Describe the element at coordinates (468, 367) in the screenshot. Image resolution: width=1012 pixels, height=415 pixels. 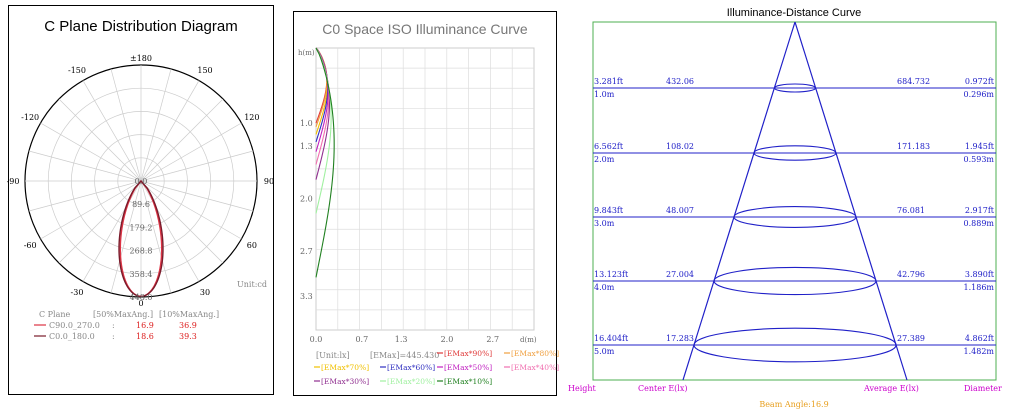
I see `iso-legend-label-4: [EMax*50%]` at that location.